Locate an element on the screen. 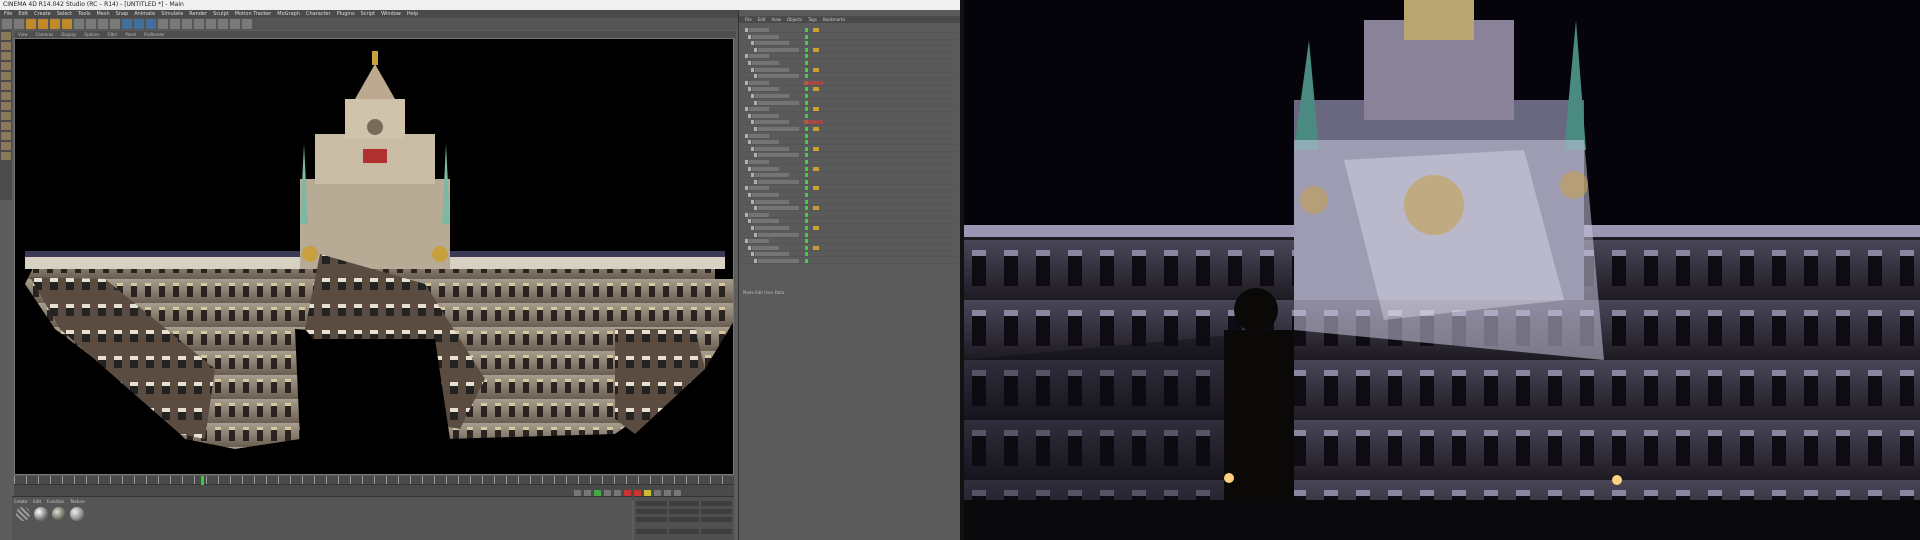  polygons-mode-icon is located at coordinates (6, 96).